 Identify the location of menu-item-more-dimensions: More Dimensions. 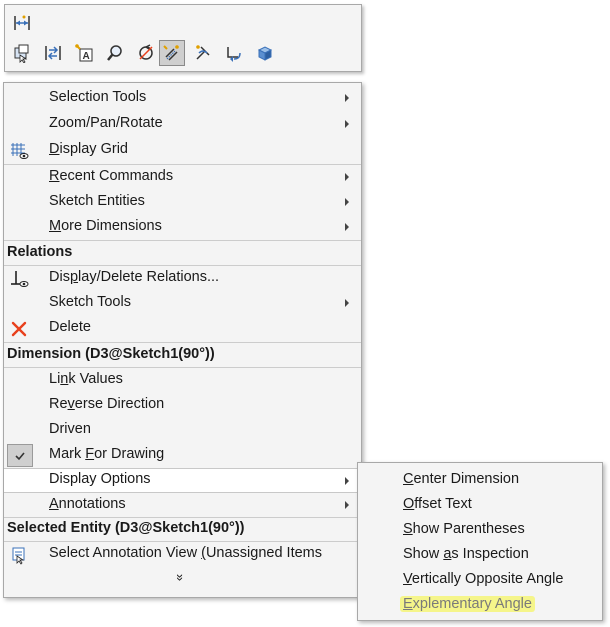
(182, 227).